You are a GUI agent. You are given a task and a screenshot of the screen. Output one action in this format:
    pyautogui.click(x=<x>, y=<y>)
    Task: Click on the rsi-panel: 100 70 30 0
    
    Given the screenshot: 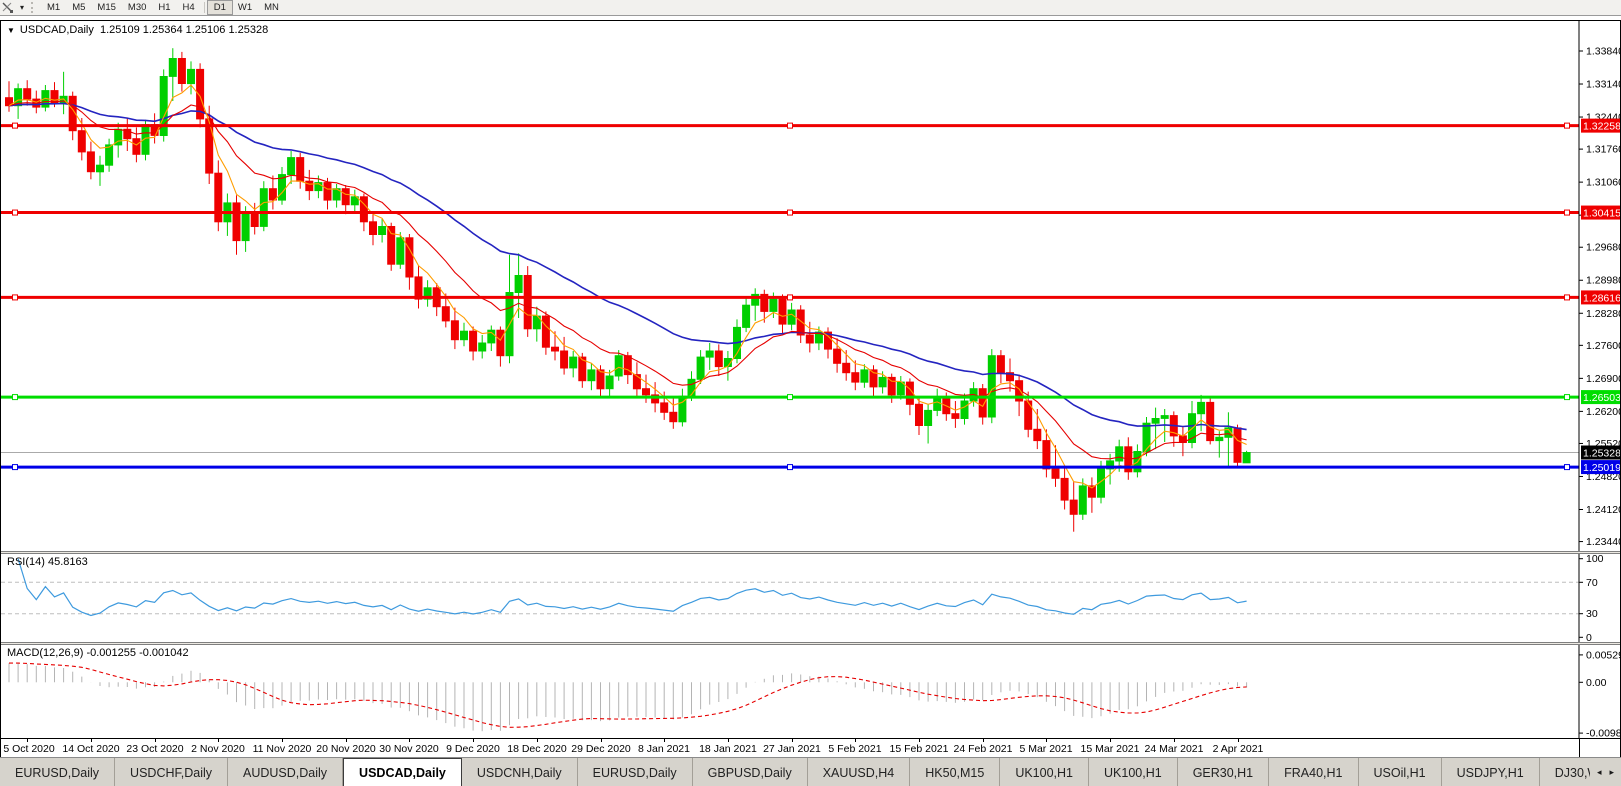 What is the action you would take?
    pyautogui.click(x=810, y=598)
    